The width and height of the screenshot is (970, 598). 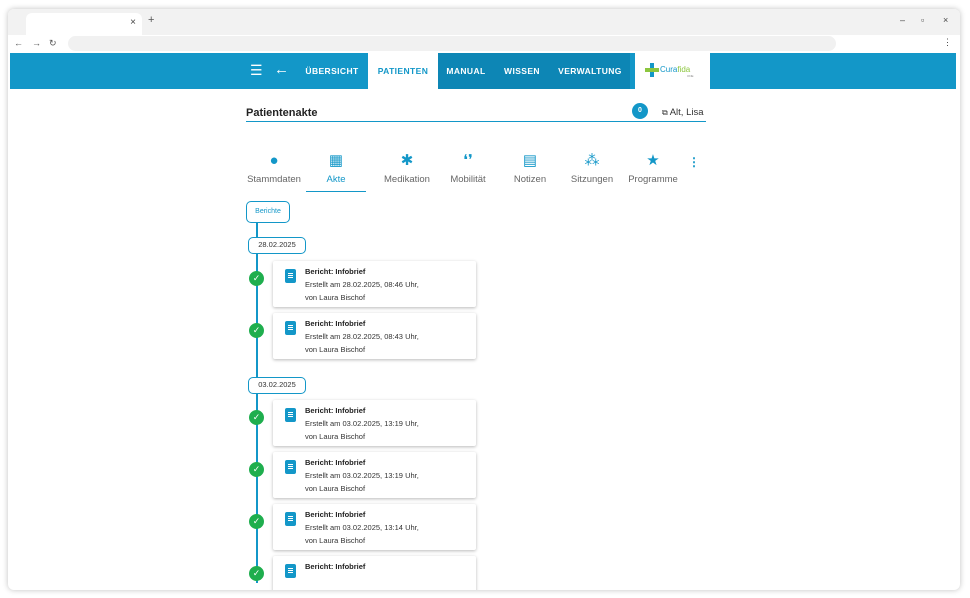 I want to click on nav-uebersicht: ÜBERSICHT, so click(x=332, y=71).